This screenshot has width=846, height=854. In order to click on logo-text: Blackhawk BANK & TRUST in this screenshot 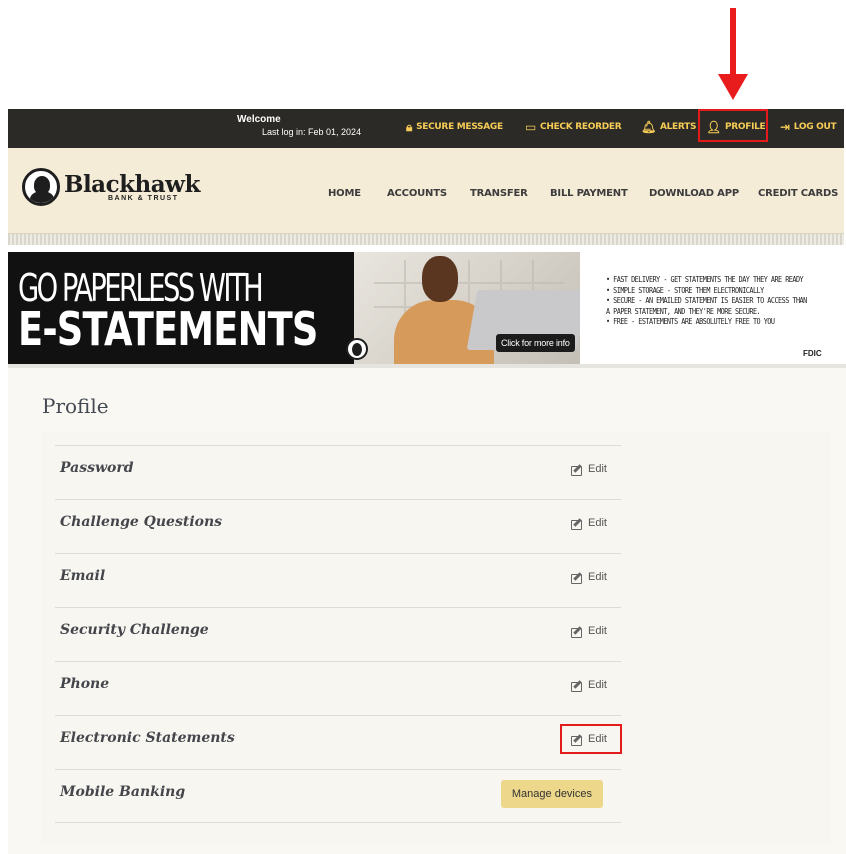, I will do `click(132, 186)`.